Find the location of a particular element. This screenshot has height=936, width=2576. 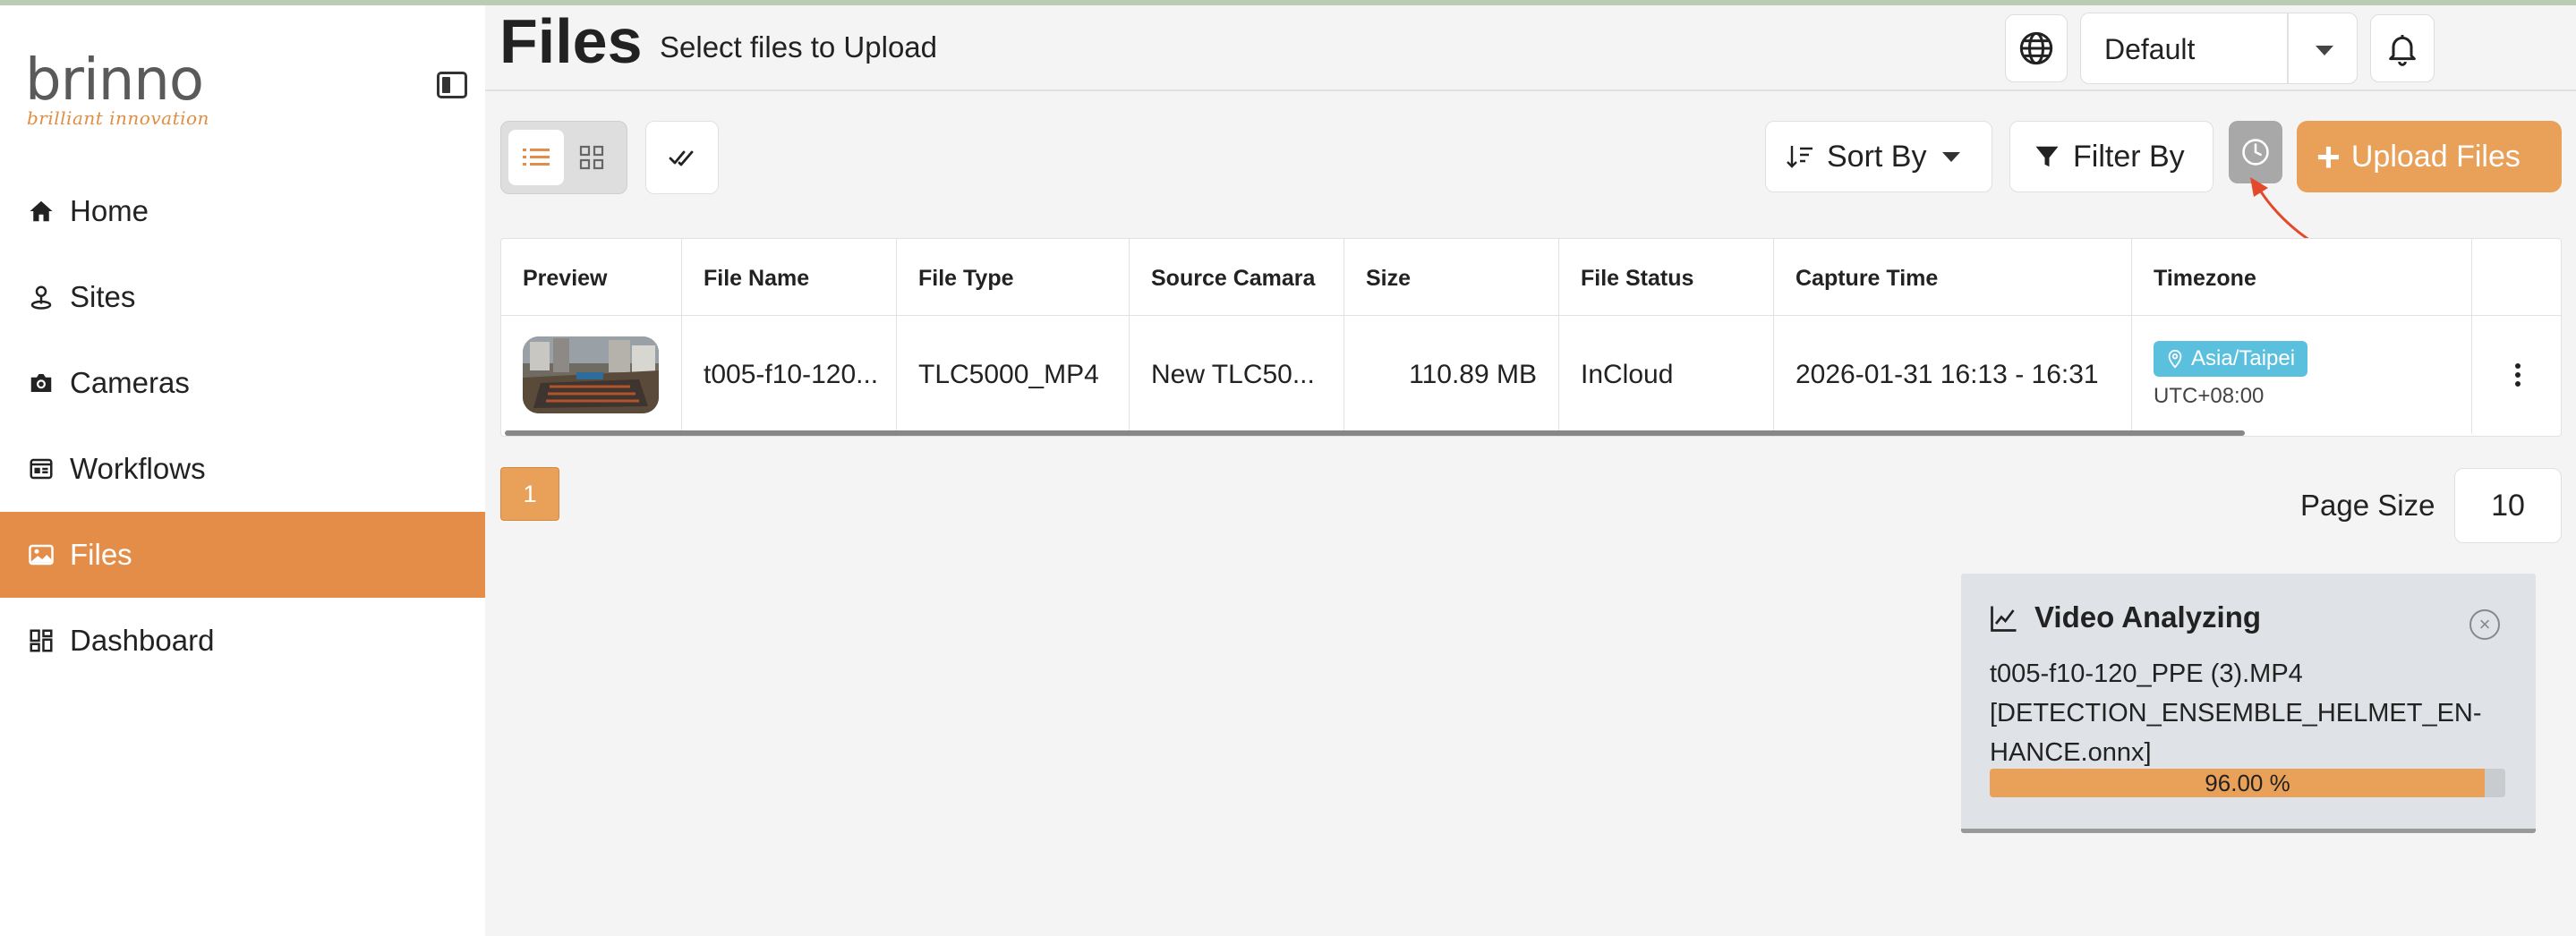

analysis-progress-bar: 96.00 % is located at coordinates (2247, 783).